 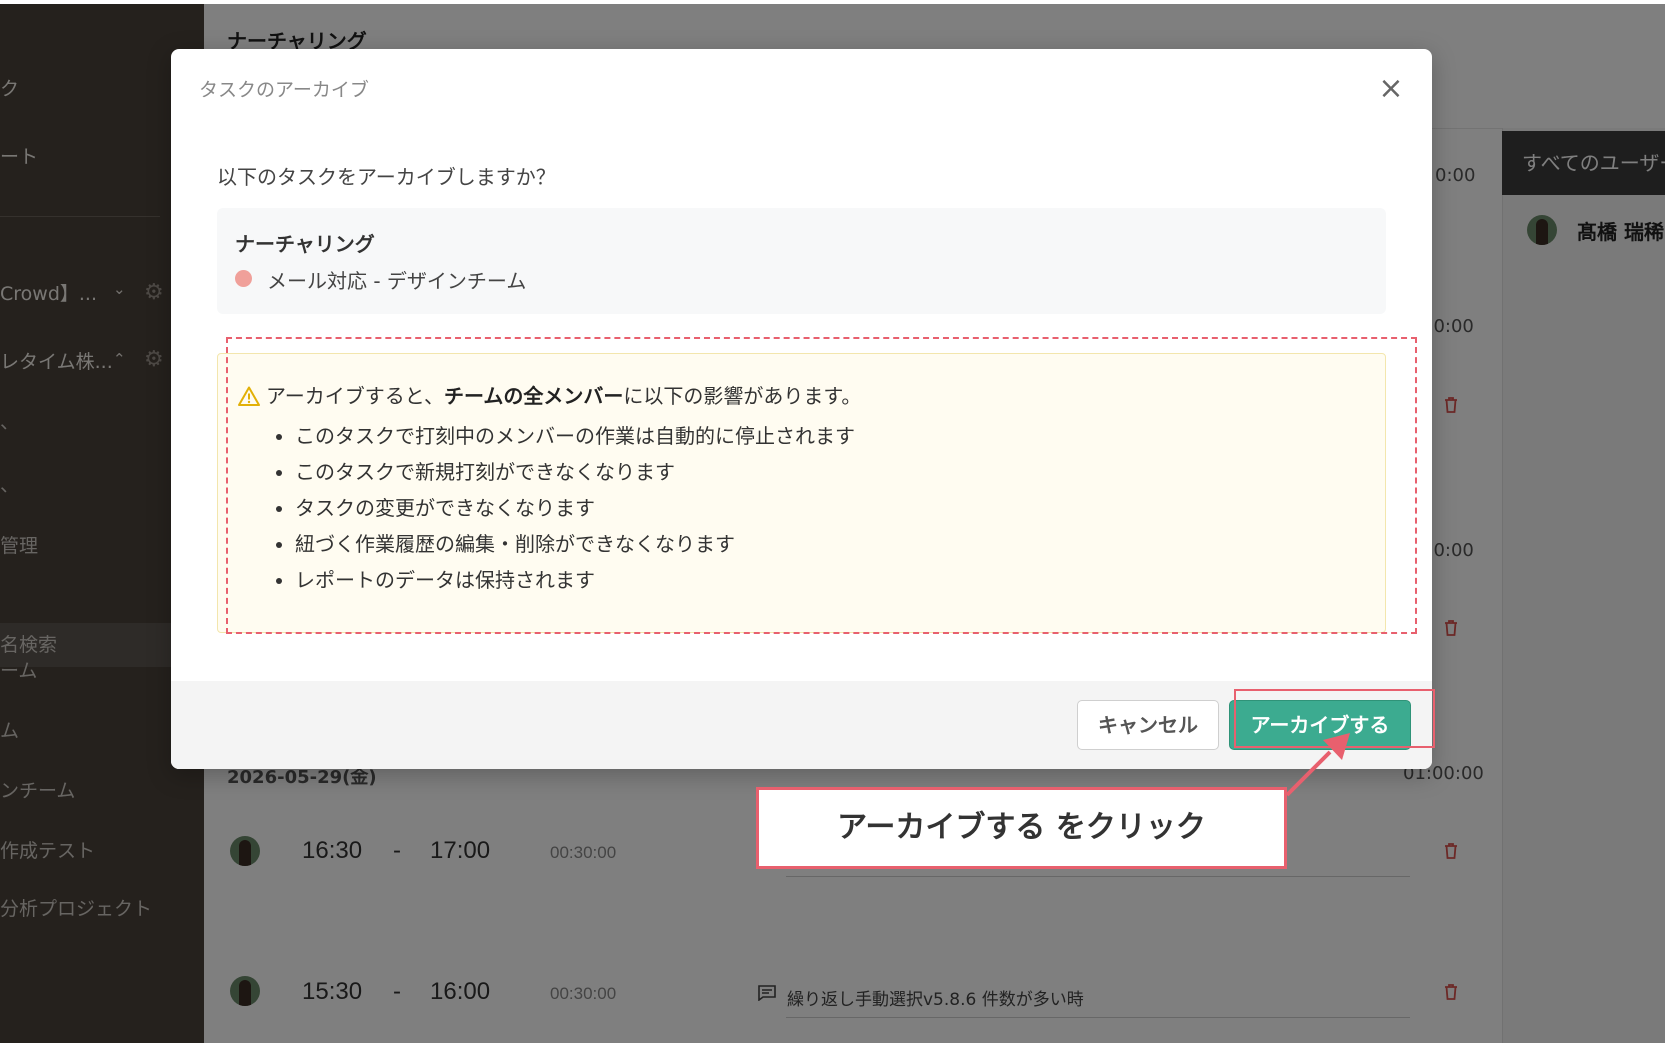 What do you see at coordinates (1021, 828) in the screenshot?
I see `instruction-callout: アーカイブする をクリック` at bounding box center [1021, 828].